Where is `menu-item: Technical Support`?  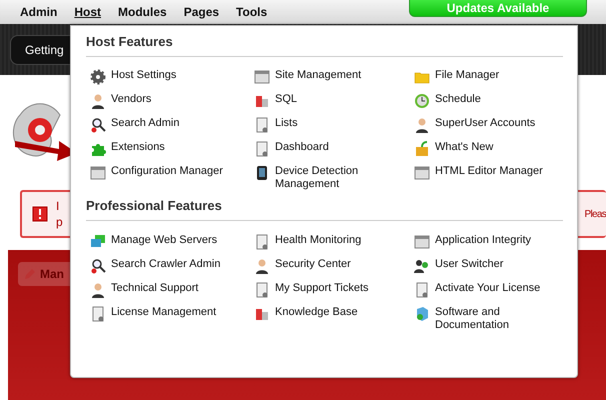
menu-item: Technical Support is located at coordinates (172, 290).